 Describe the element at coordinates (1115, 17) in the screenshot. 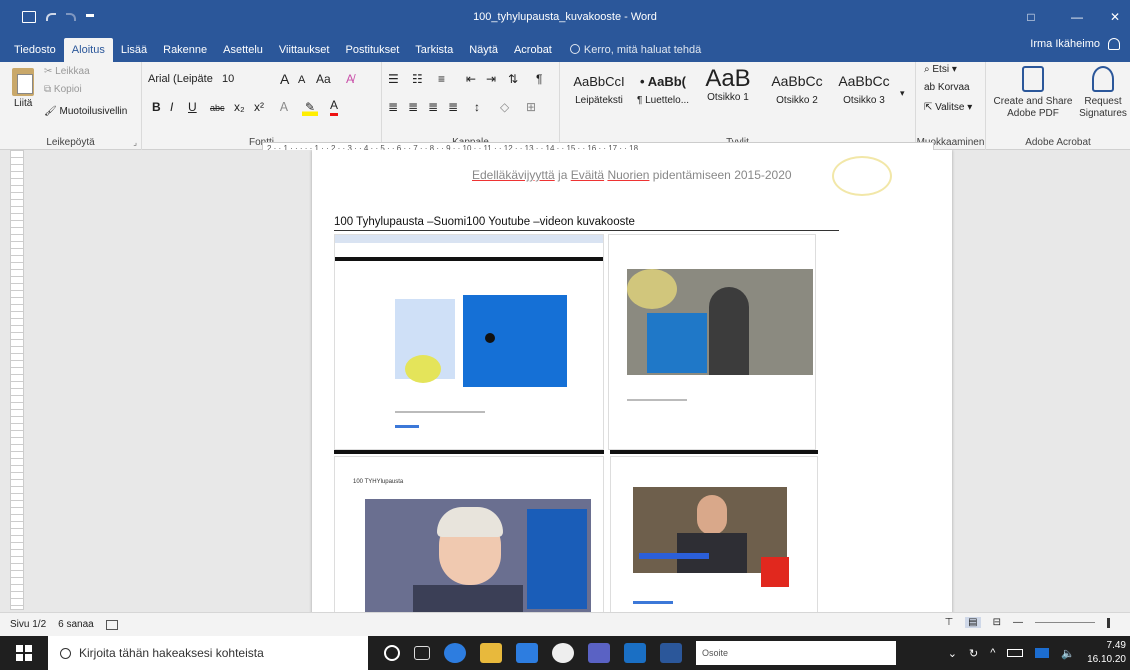

I see `close-button: ✕` at that location.